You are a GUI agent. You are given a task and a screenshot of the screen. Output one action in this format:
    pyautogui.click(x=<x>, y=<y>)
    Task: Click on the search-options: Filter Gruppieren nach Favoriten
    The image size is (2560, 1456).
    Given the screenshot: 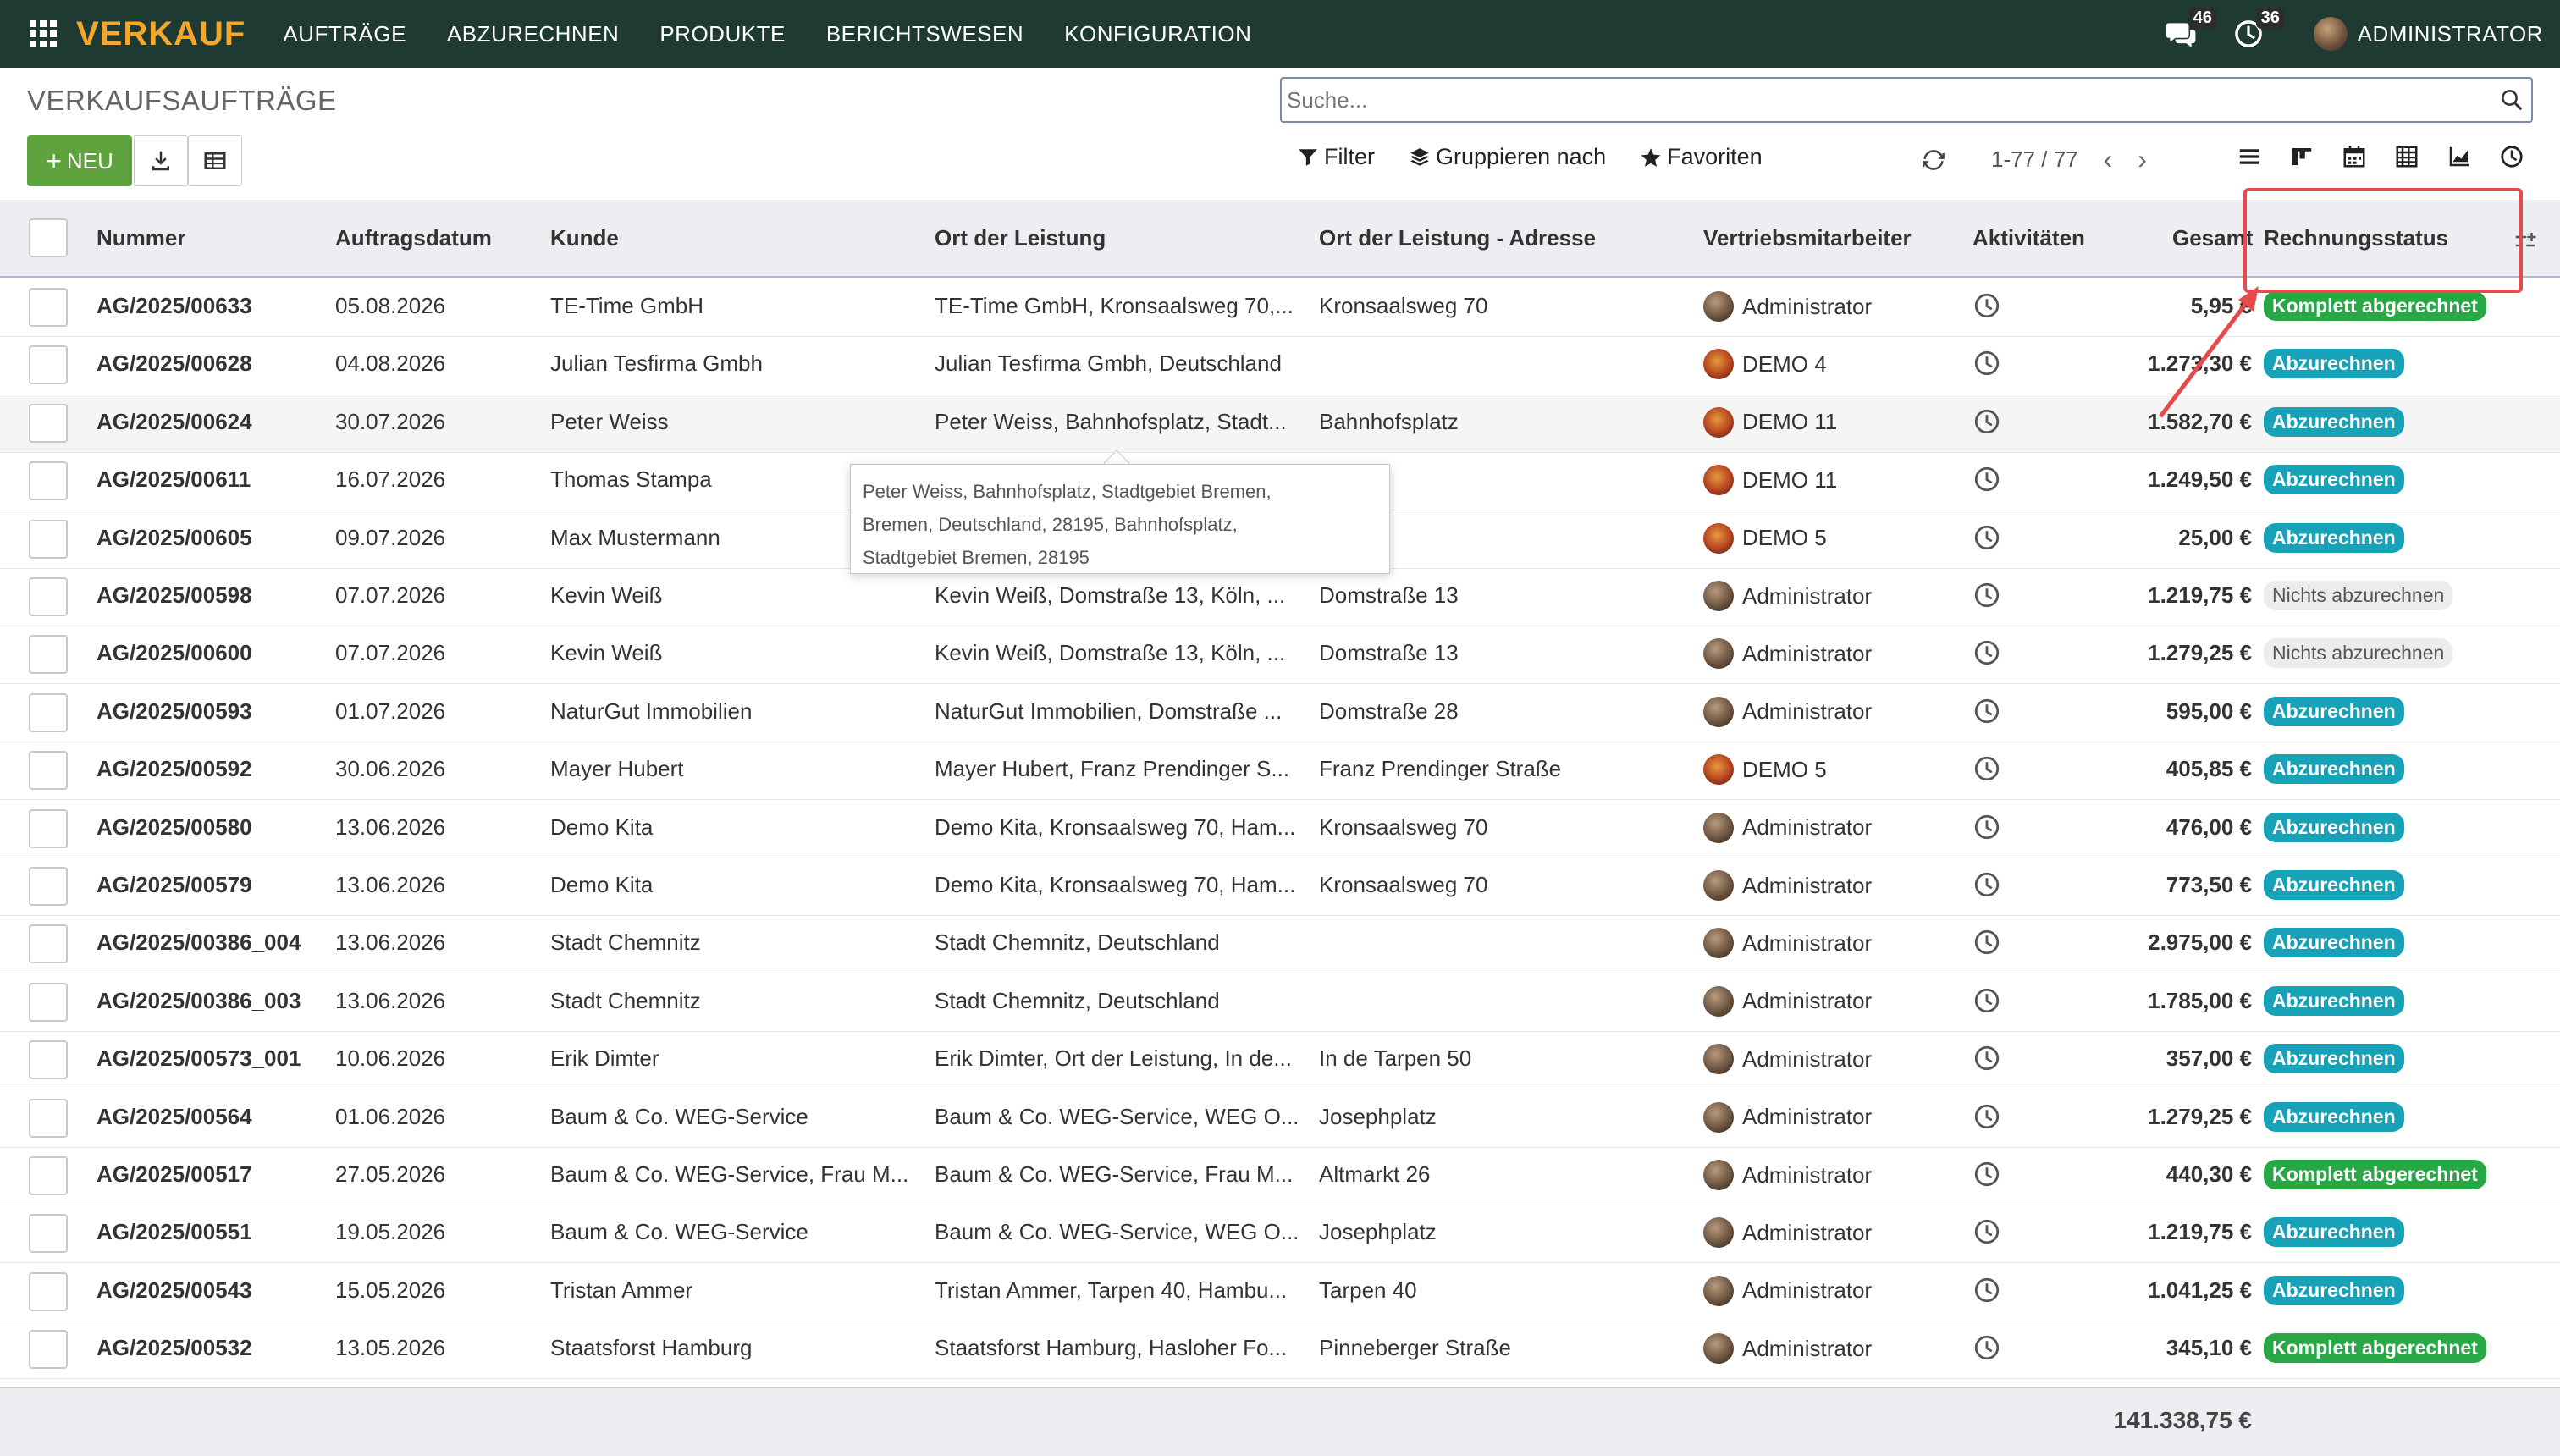 What is the action you would take?
    pyautogui.click(x=1546, y=157)
    